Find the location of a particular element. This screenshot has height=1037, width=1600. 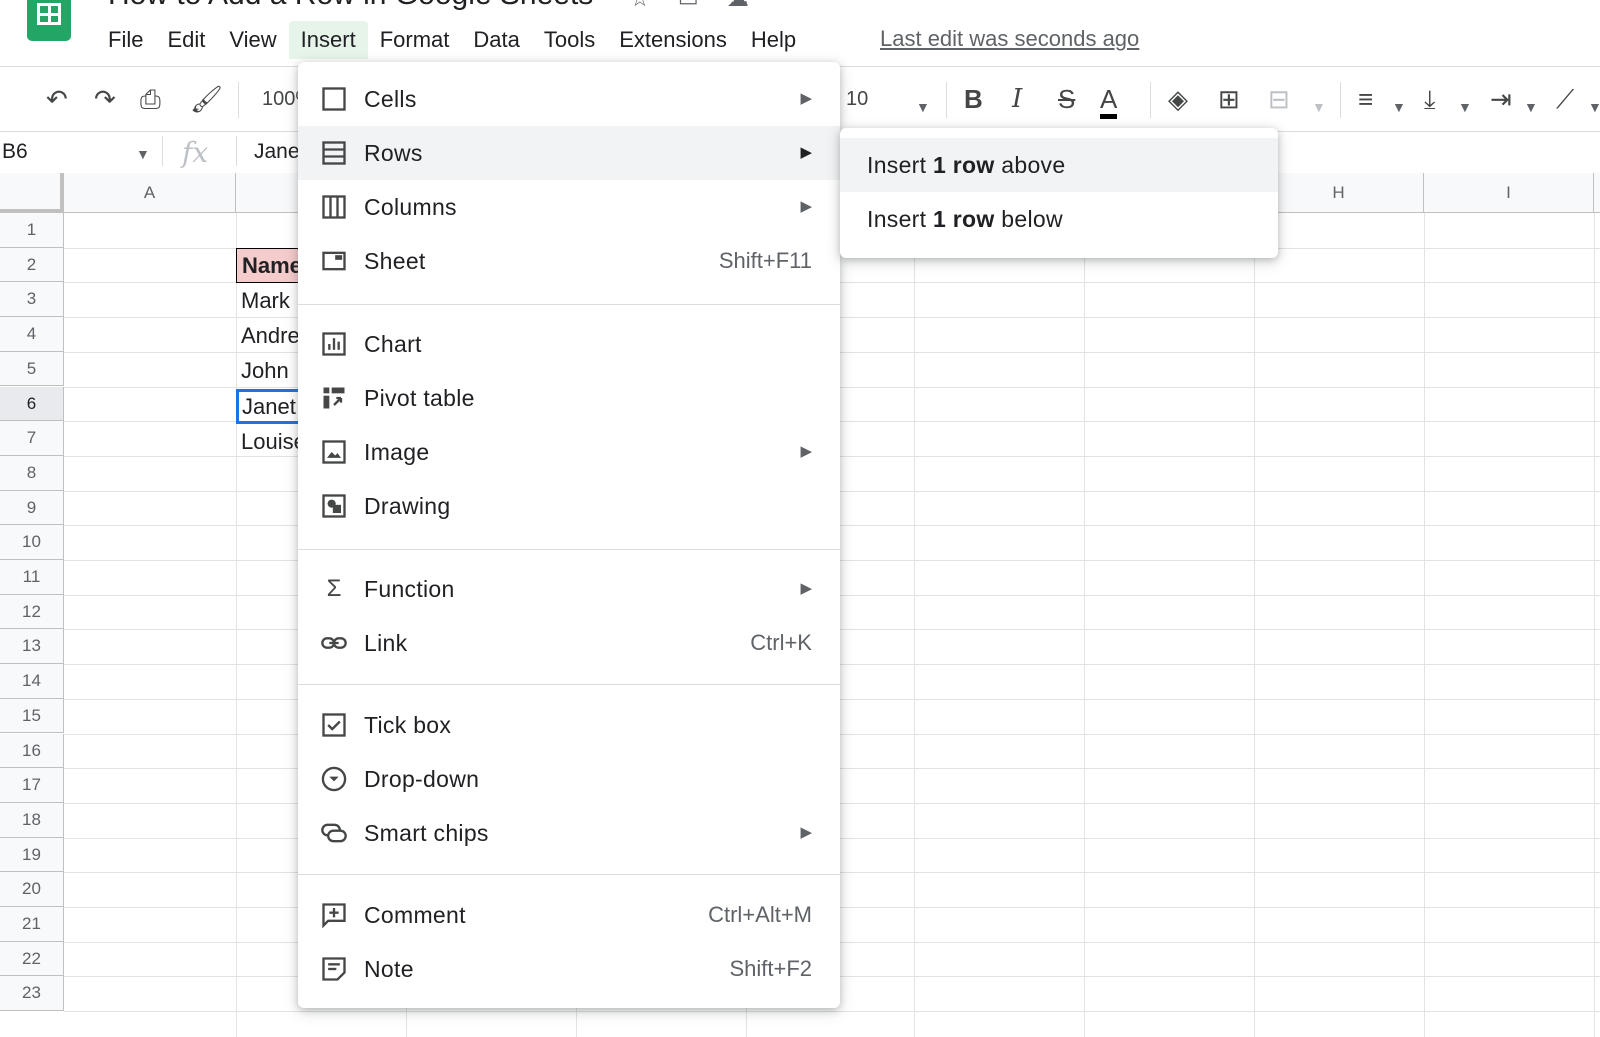

column-header-a: A is located at coordinates (150, 193).